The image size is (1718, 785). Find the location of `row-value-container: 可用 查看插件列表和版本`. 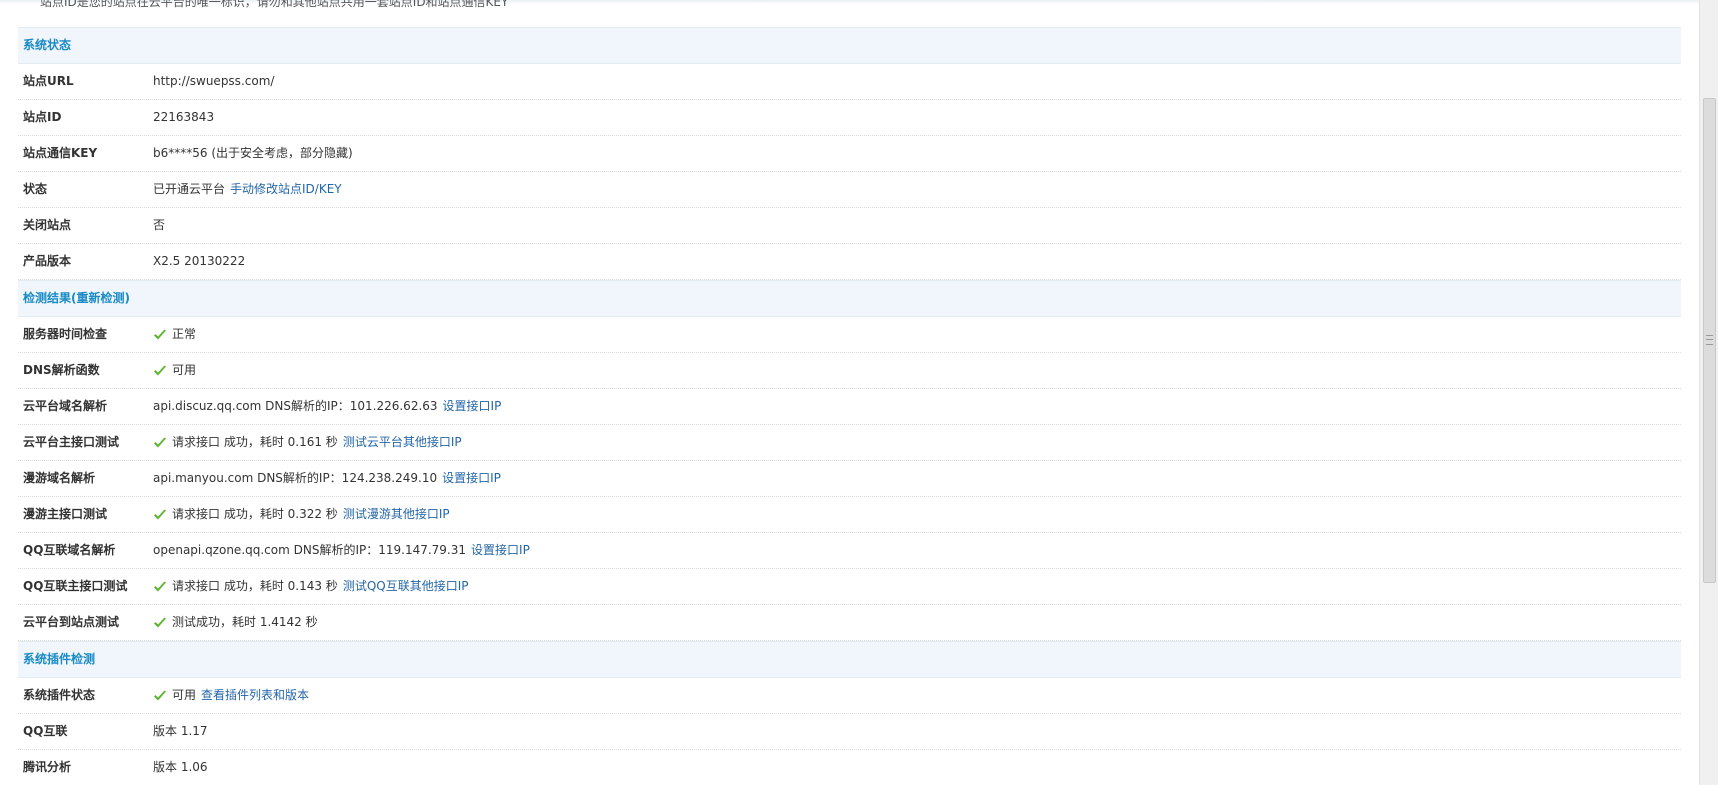

row-value-container: 可用 查看插件列表和版本 is located at coordinates (917, 695).